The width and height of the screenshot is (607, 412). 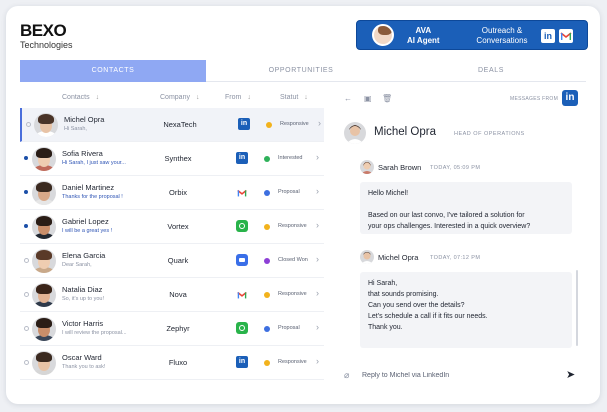 What do you see at coordinates (460, 375) in the screenshot?
I see `reply-input` at bounding box center [460, 375].